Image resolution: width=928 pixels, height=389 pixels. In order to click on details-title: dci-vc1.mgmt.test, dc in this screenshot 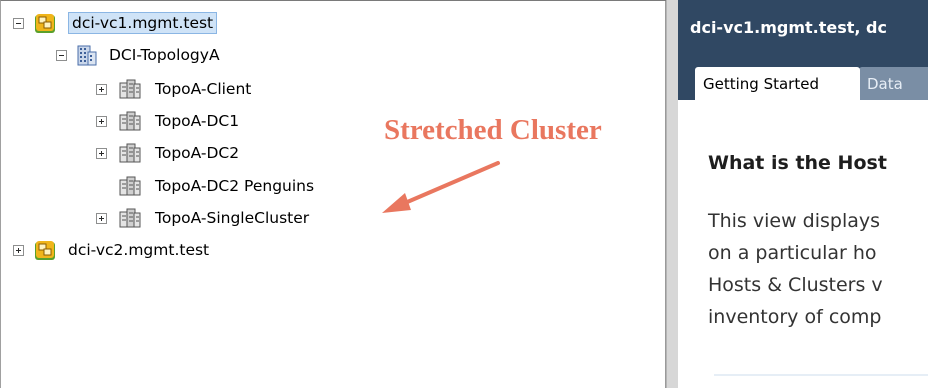, I will do `click(788, 27)`.